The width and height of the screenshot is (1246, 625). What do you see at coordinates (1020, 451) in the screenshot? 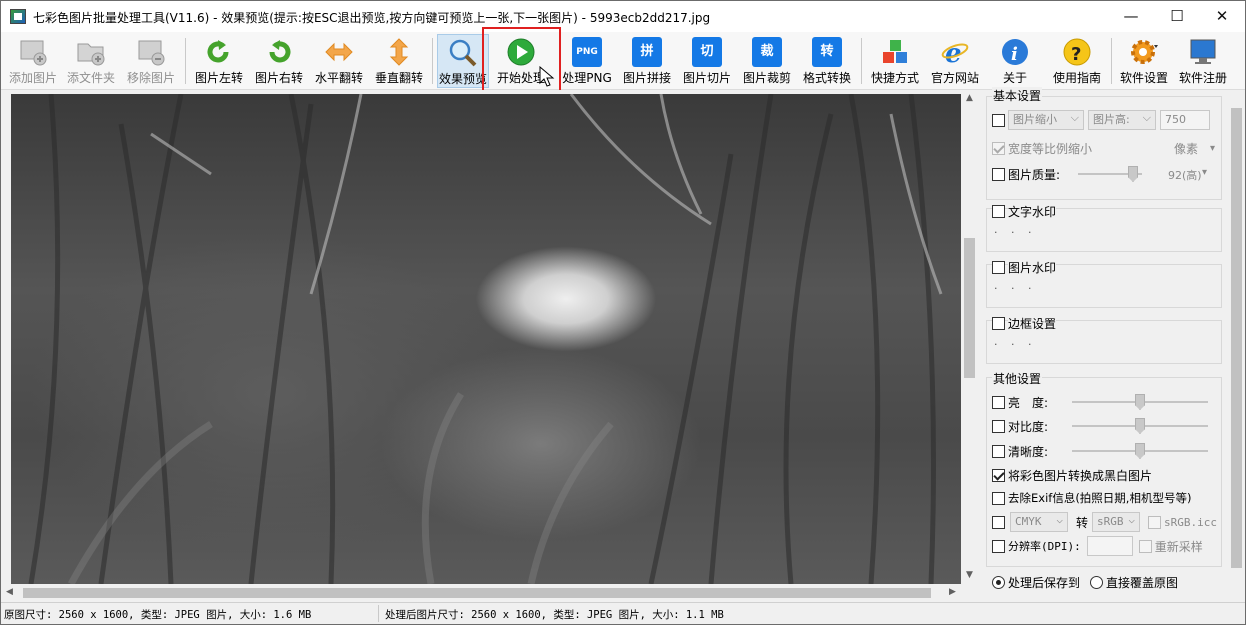
I see `sharpness-row: 清晰度:` at bounding box center [1020, 451].